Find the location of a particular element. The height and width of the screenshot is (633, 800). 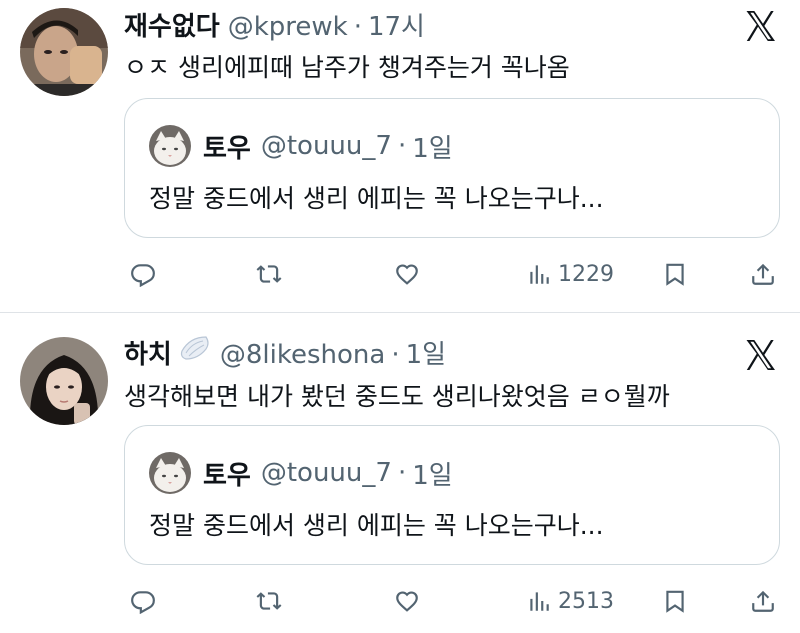

author-name: 재수없다 is located at coordinates (172, 24).